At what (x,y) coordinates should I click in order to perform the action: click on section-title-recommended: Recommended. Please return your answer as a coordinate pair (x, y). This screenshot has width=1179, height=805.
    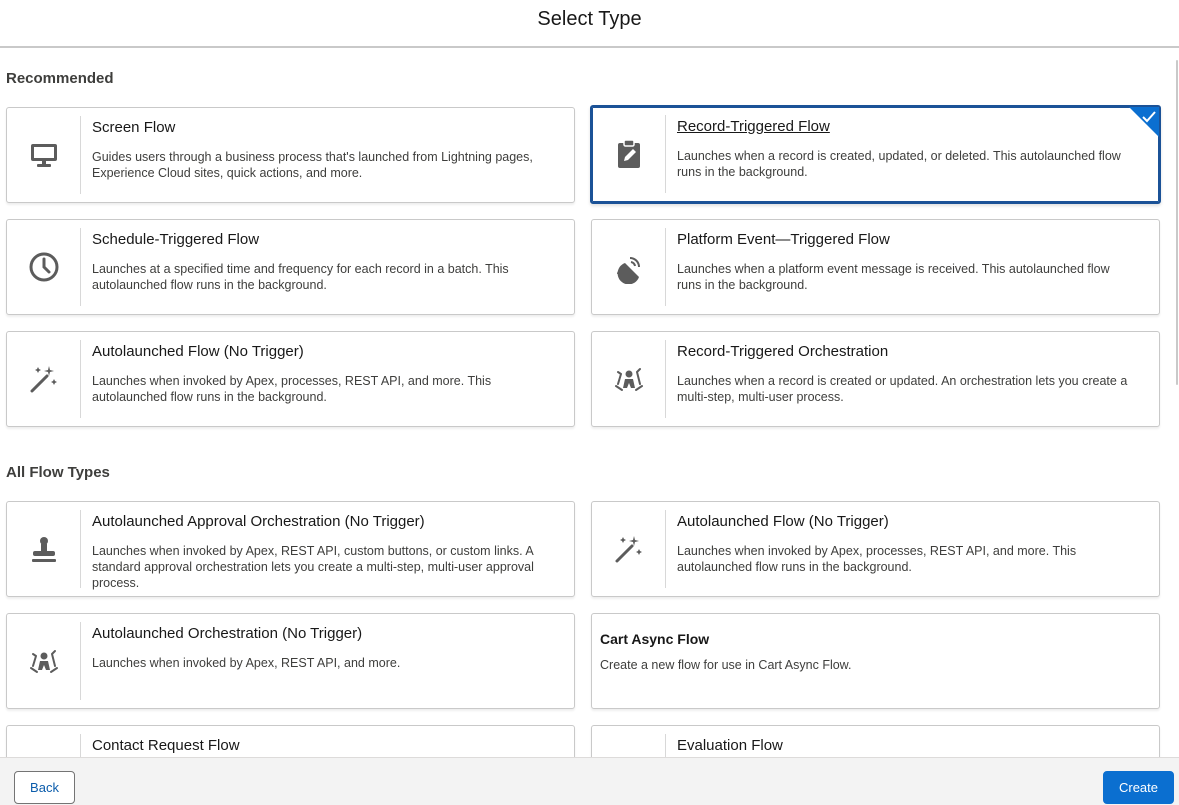
    Looking at the image, I should click on (60, 78).